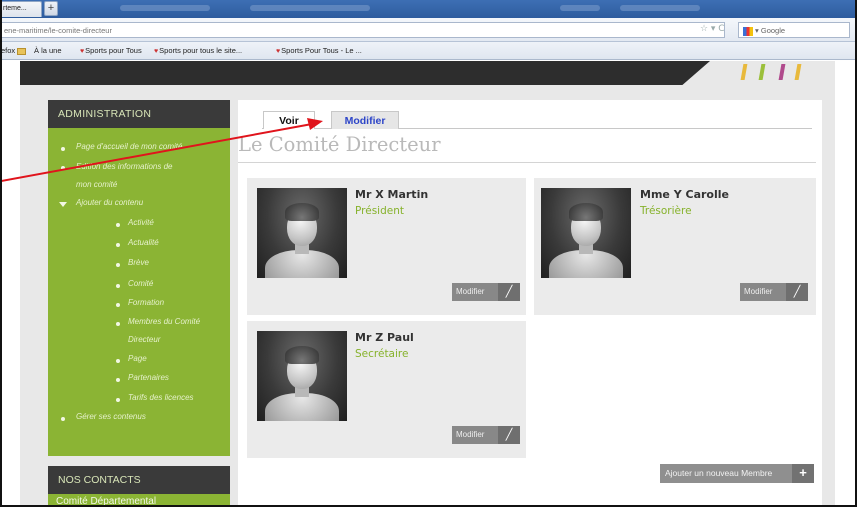 The width and height of the screenshot is (857, 507). What do you see at coordinates (111, 416) in the screenshot?
I see `menu-item-manage-content: Gérer ses contenus` at bounding box center [111, 416].